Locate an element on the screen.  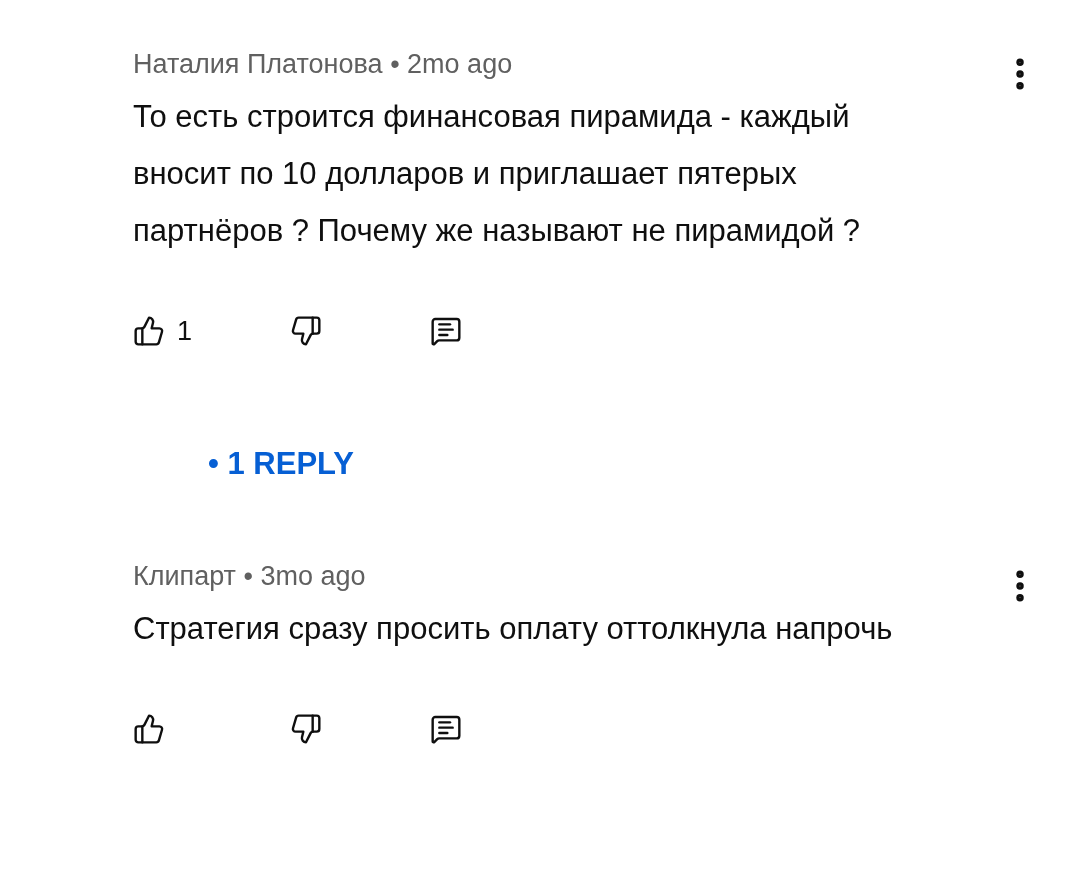
comment-text: То есть строится финансовая пирамида - каждый вносит по 10 долларов и приглашает пятерых партнёров ? Почему же называют не пирамидой ? is located at coordinates (497, 174).